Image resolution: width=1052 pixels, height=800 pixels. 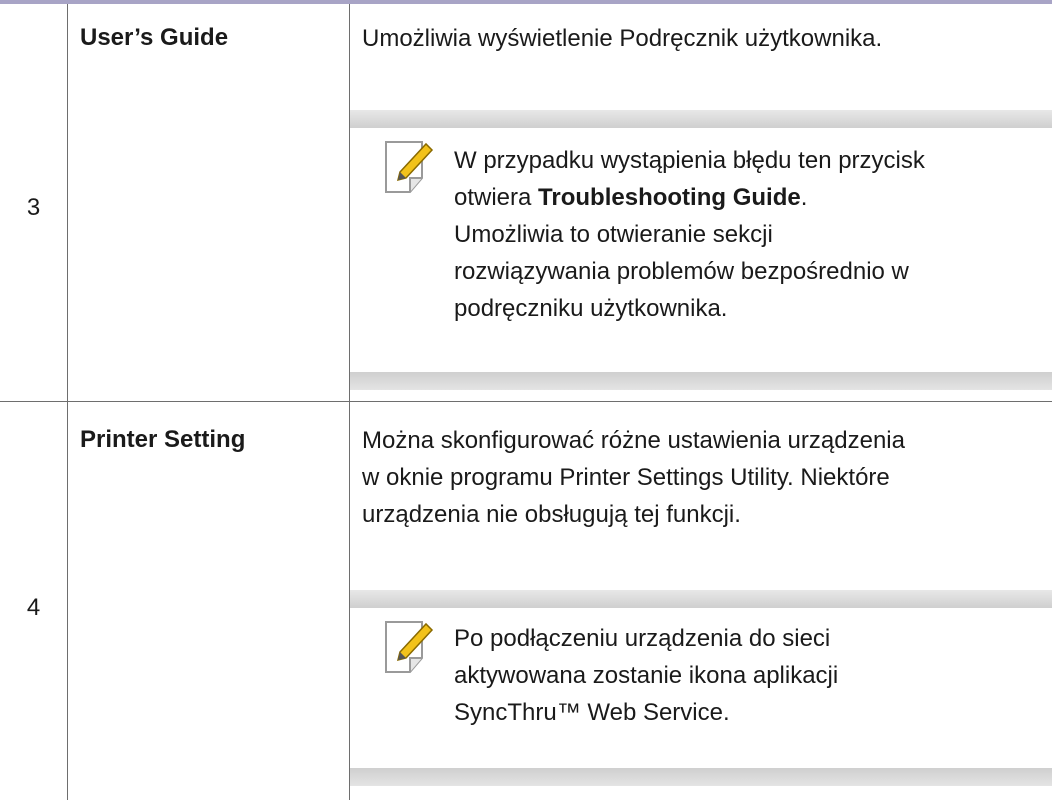 What do you see at coordinates (642, 638) in the screenshot?
I see `note-line: Po podłączeniu urządzenia do sieci` at bounding box center [642, 638].